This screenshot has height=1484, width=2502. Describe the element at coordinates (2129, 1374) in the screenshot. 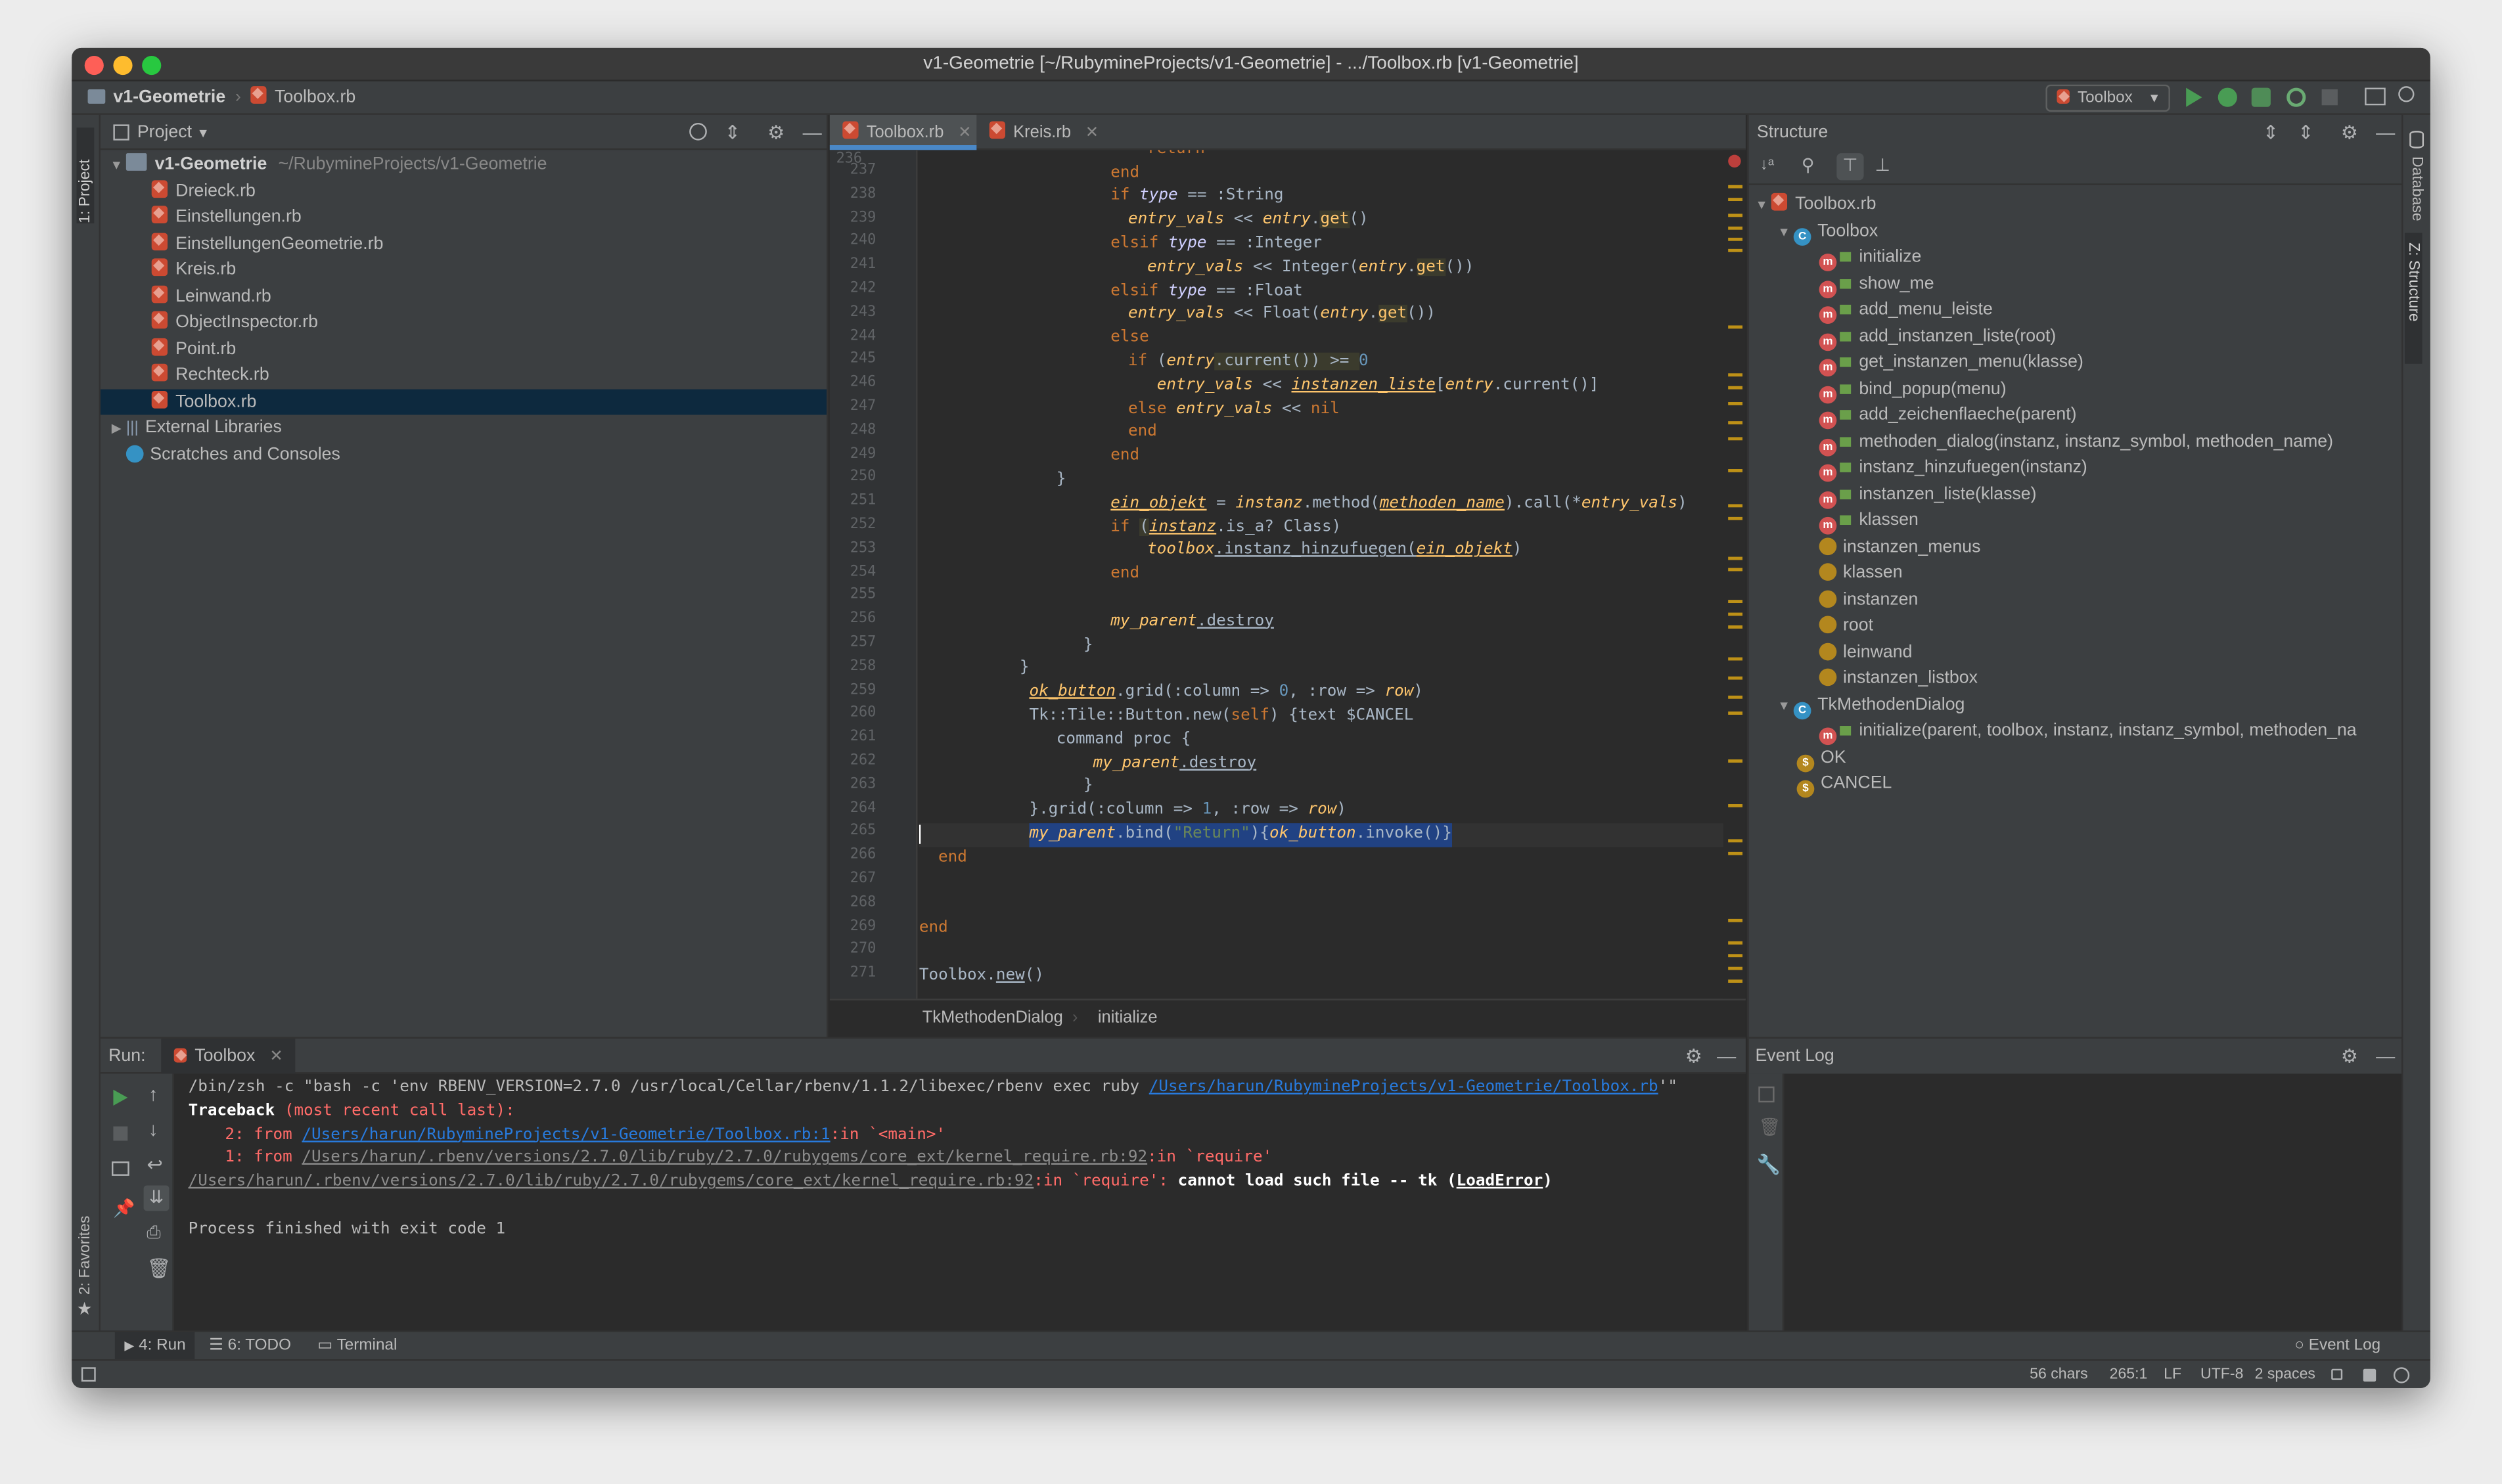

I see `status-position: 265:1` at that location.